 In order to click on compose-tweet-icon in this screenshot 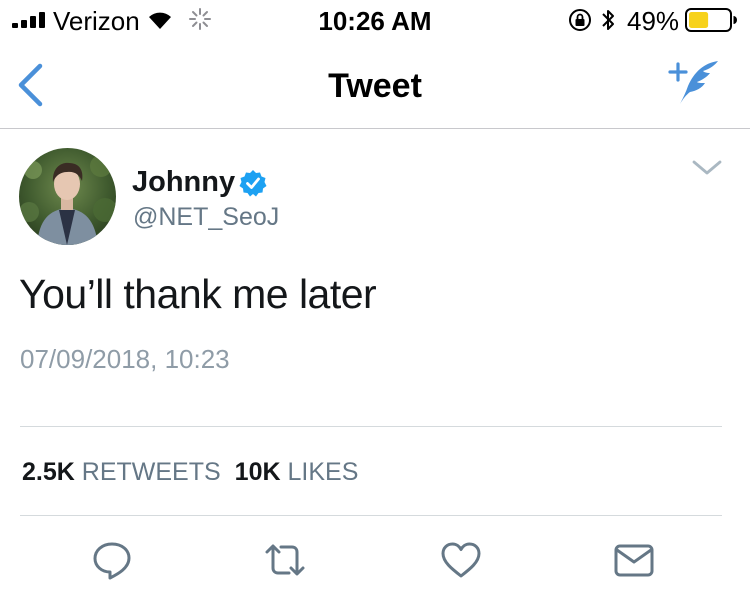, I will do `click(696, 83)`.